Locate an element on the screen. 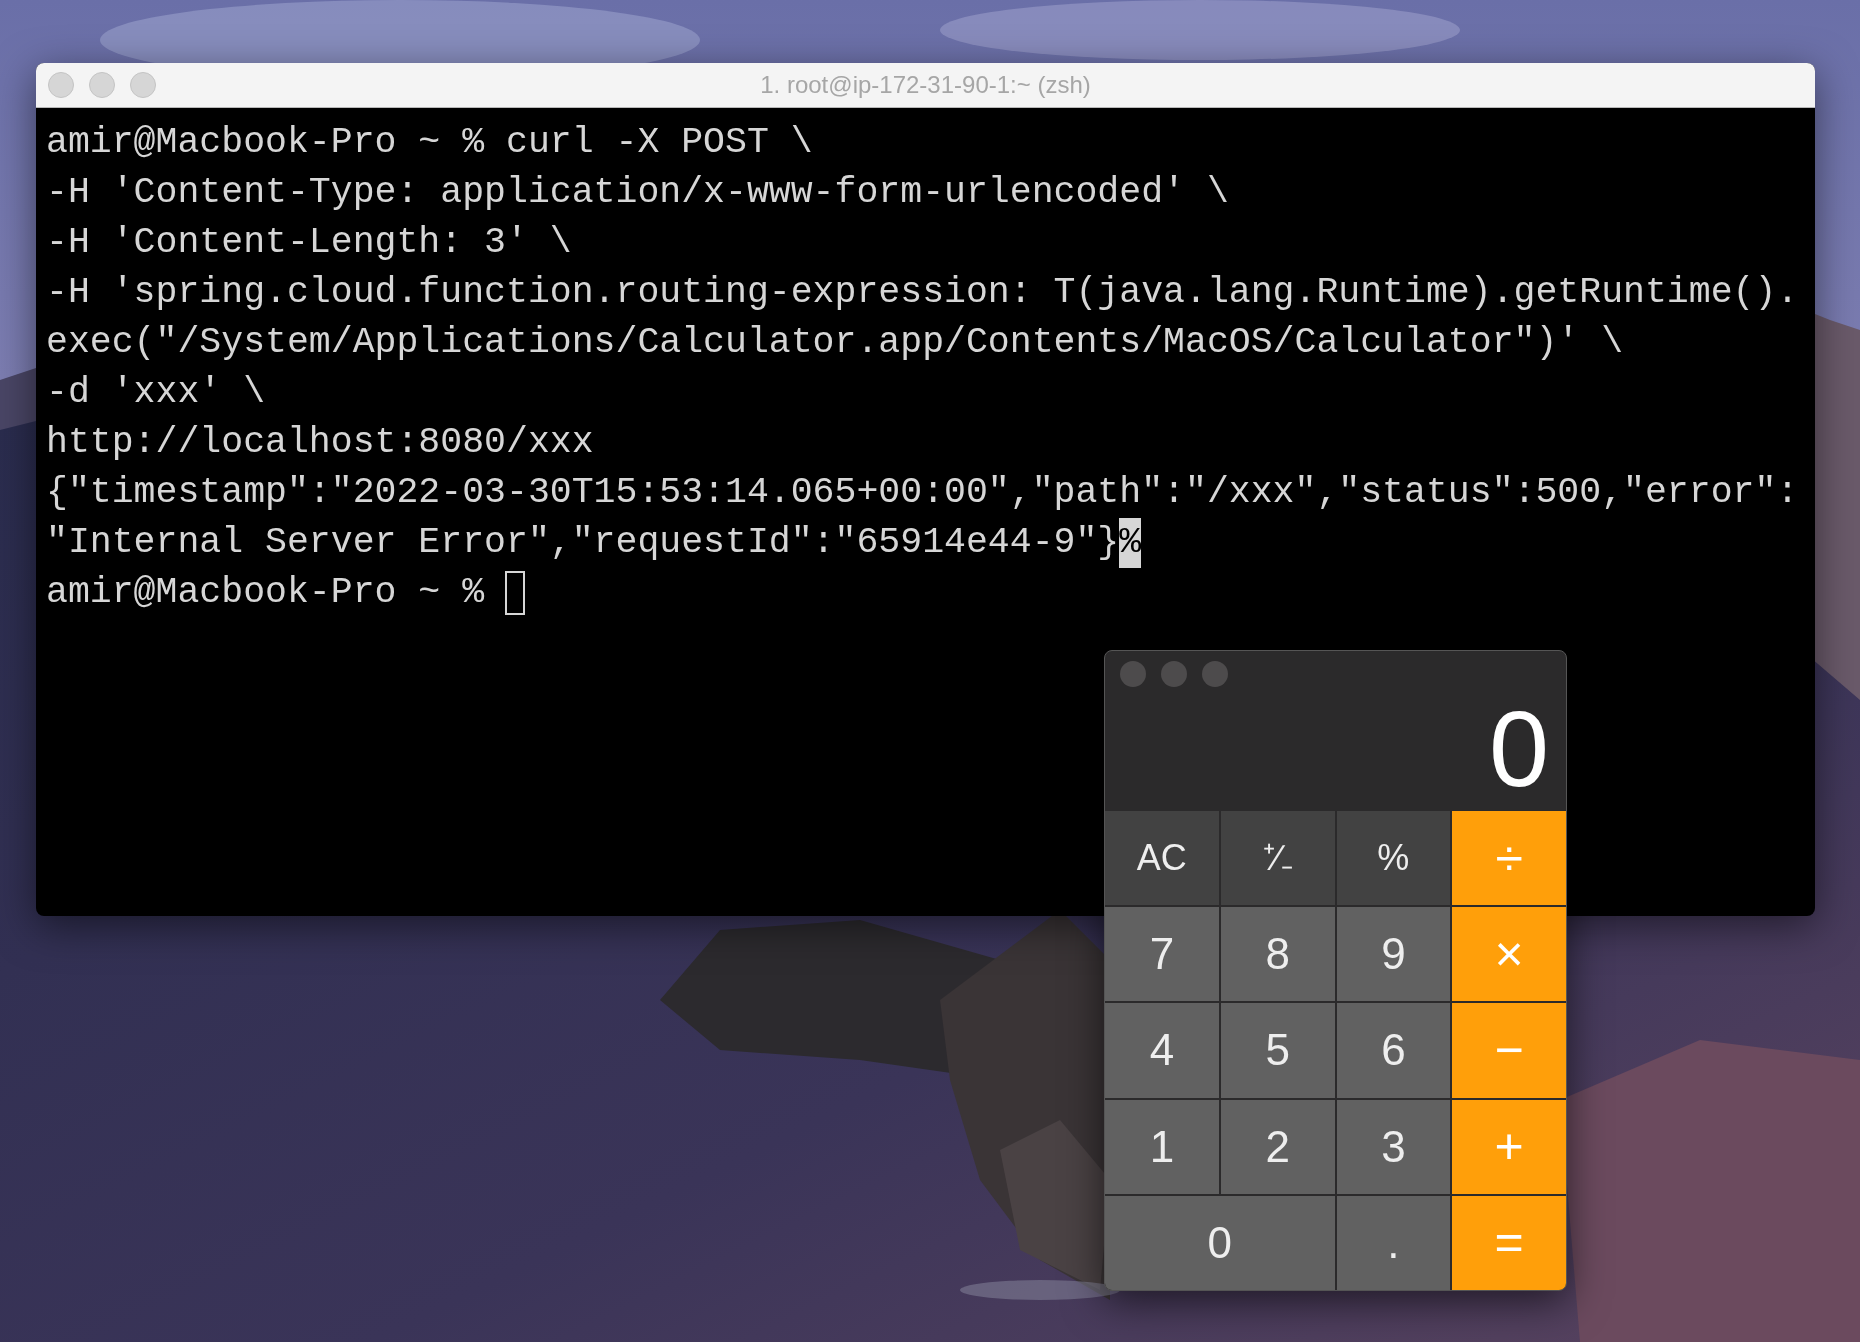 This screenshot has height=1342, width=1860. calculator-key: 7 is located at coordinates (1162, 954).